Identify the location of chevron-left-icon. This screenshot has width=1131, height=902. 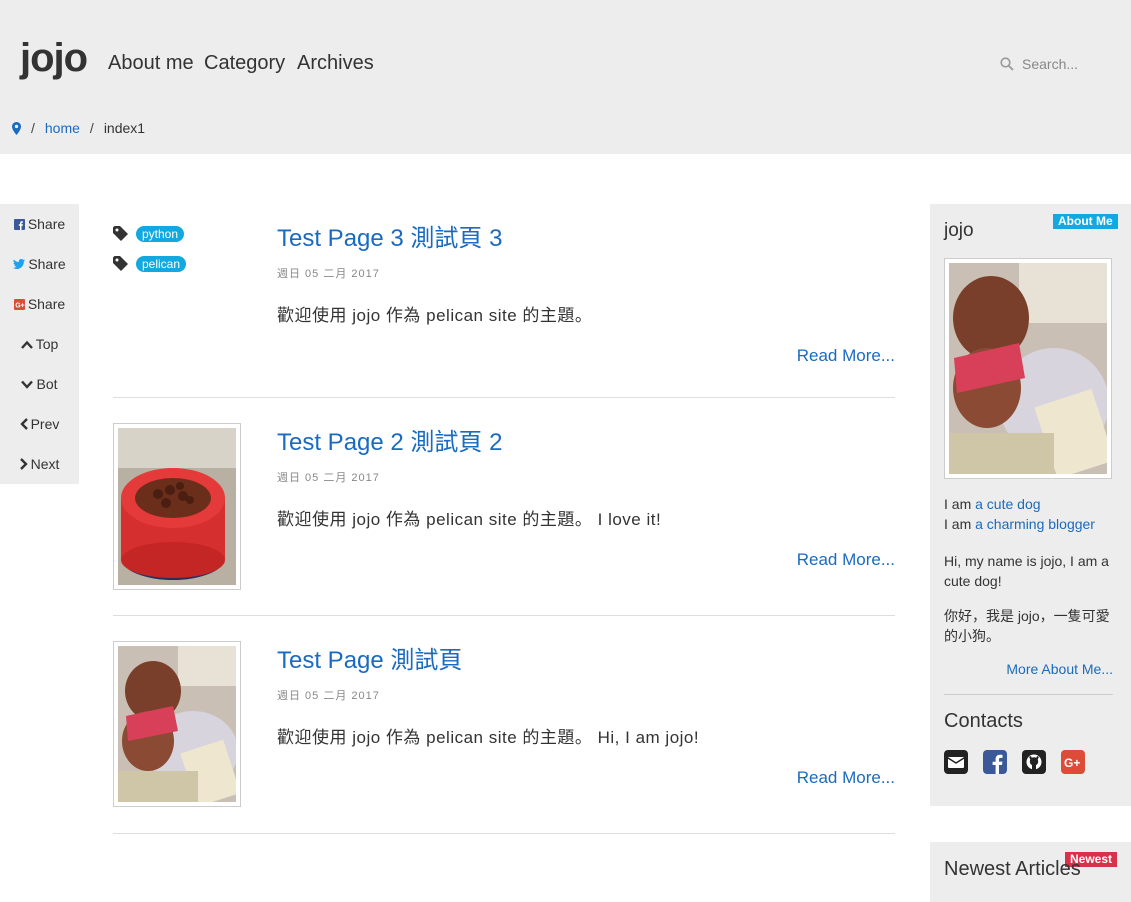
(23, 424).